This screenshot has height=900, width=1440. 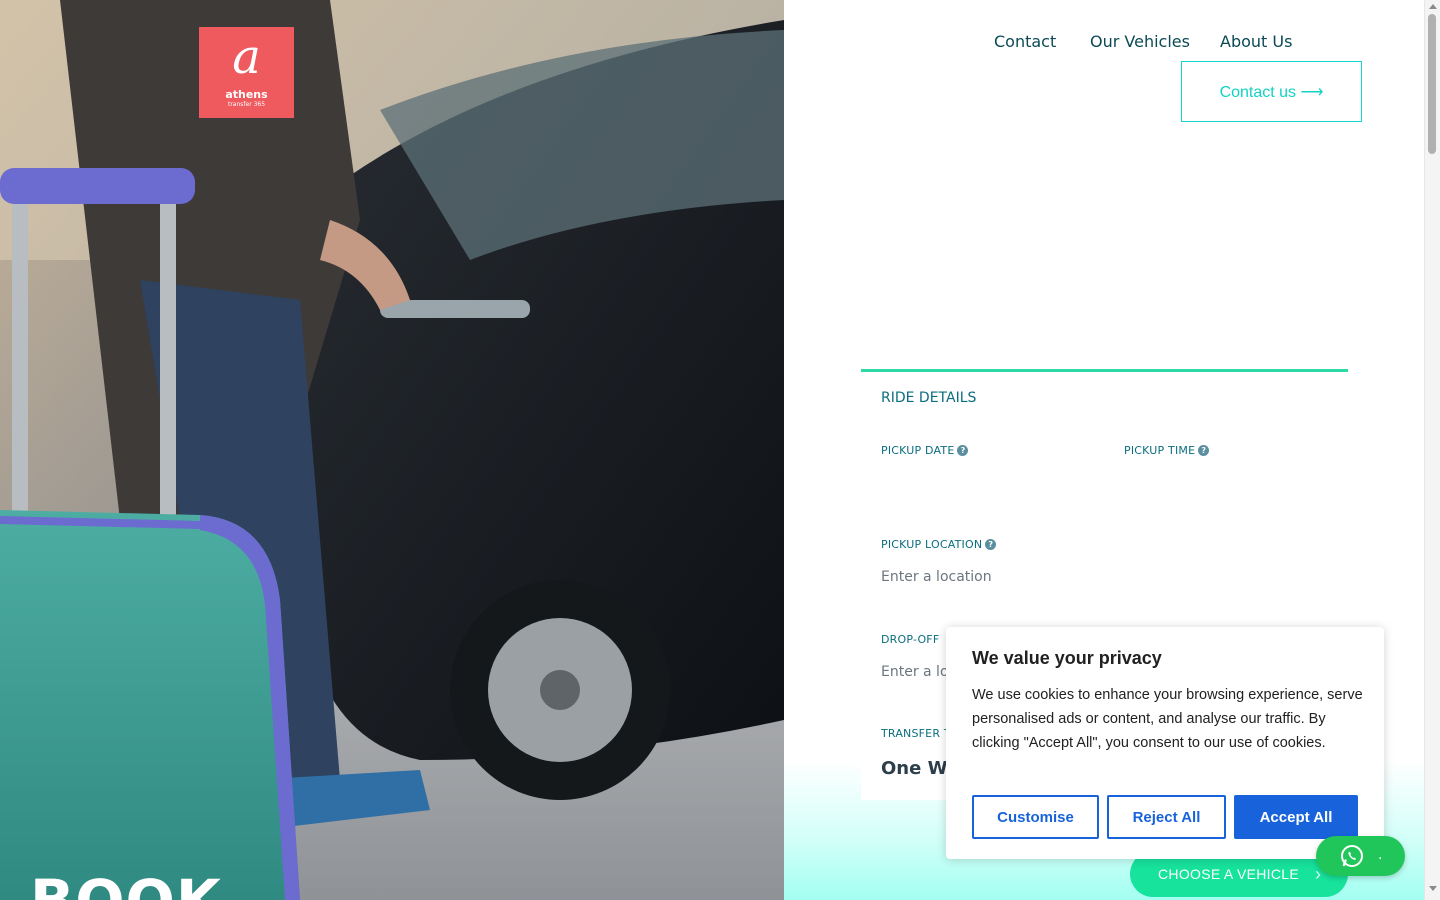 What do you see at coordinates (916, 733) in the screenshot?
I see `transfer-type-label: TRANSFER T` at bounding box center [916, 733].